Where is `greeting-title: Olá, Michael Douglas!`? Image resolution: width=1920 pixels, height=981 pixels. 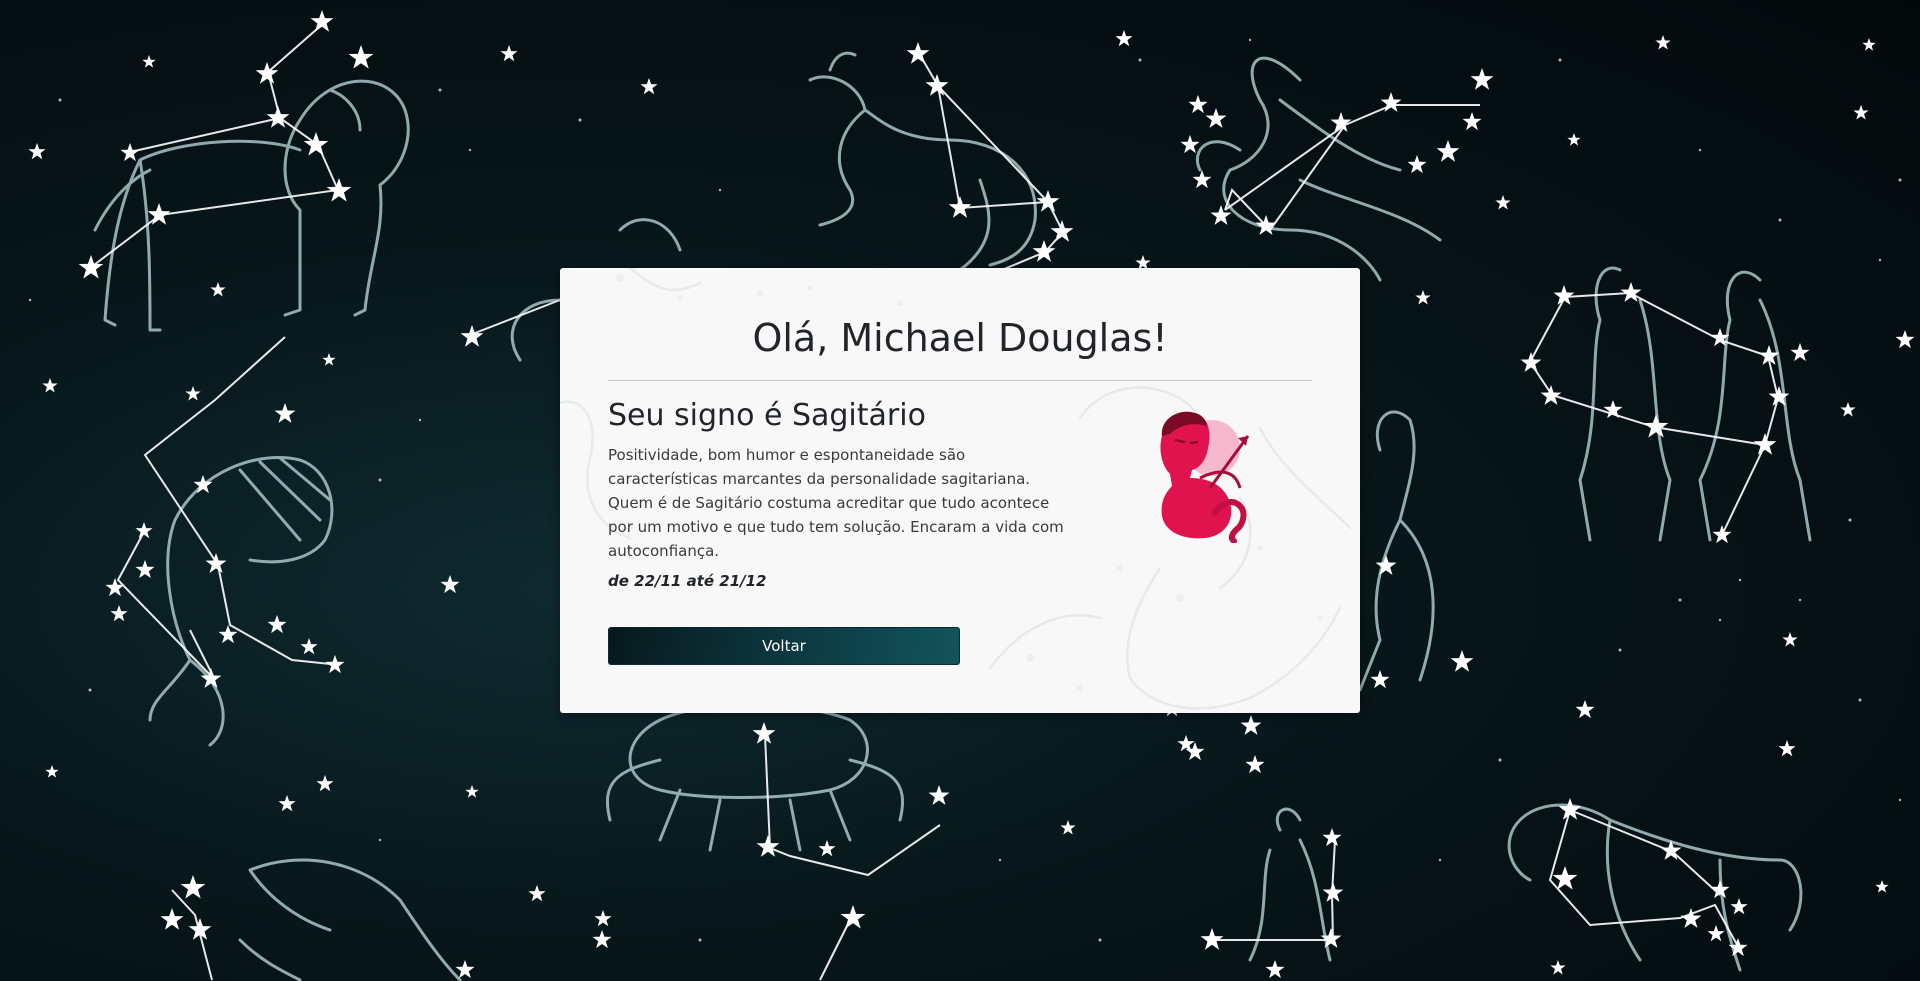 greeting-title: Olá, Michael Douglas! is located at coordinates (960, 338).